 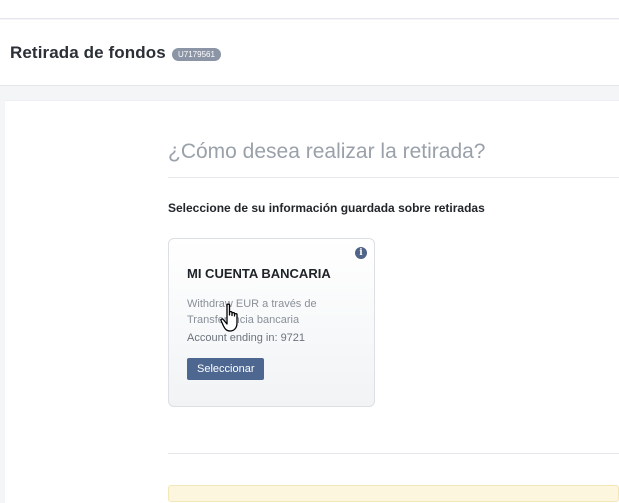 What do you see at coordinates (309, 53) in the screenshot?
I see `page-header: Retirada de fondos U7179561` at bounding box center [309, 53].